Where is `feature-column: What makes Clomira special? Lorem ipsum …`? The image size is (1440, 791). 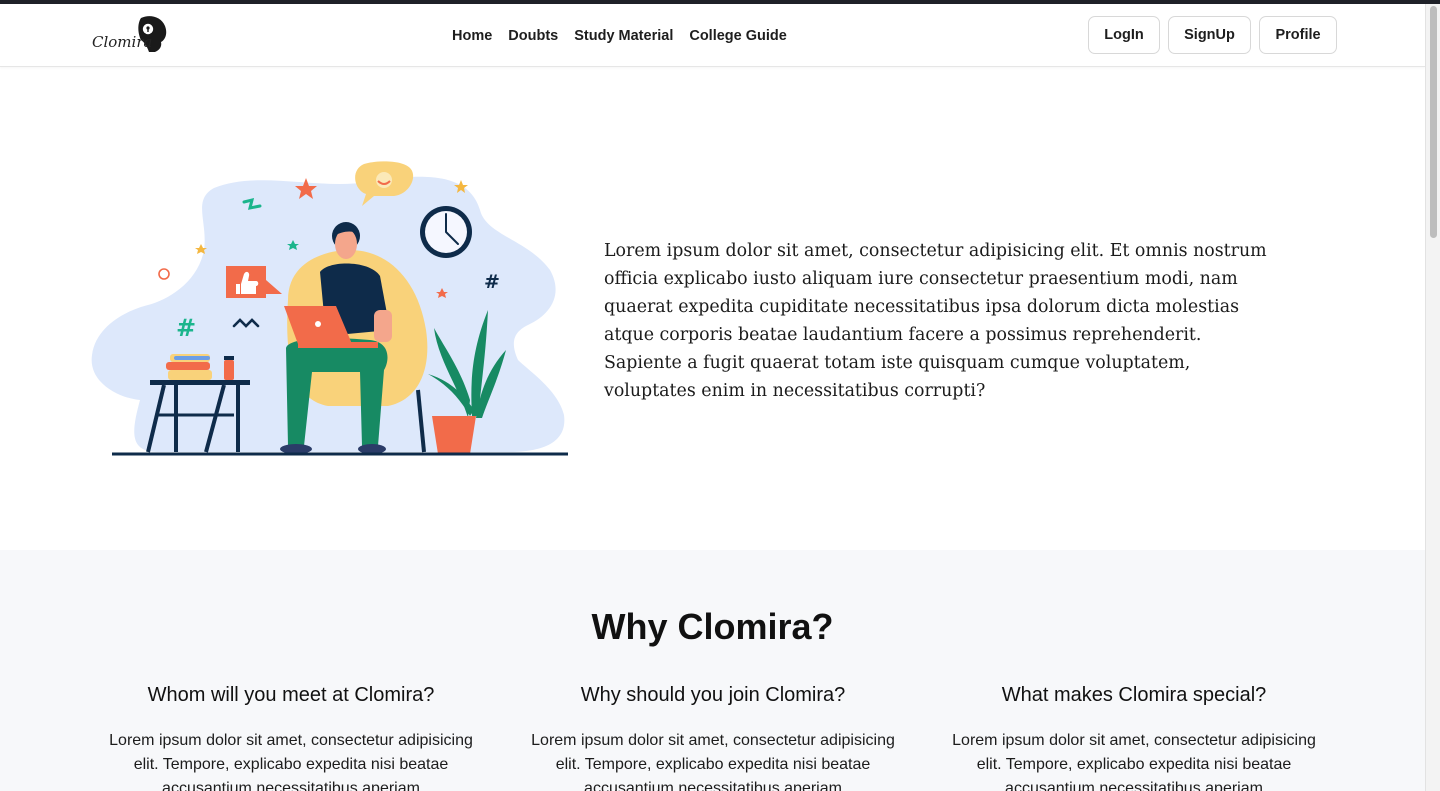
feature-column: What makes Clomira special? Lorem ipsum … is located at coordinates (1134, 737).